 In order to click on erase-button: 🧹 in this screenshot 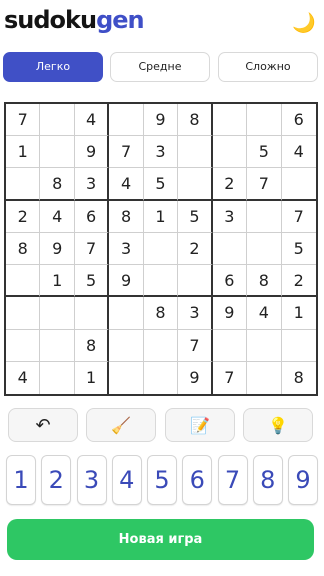, I will do `click(121, 425)`.